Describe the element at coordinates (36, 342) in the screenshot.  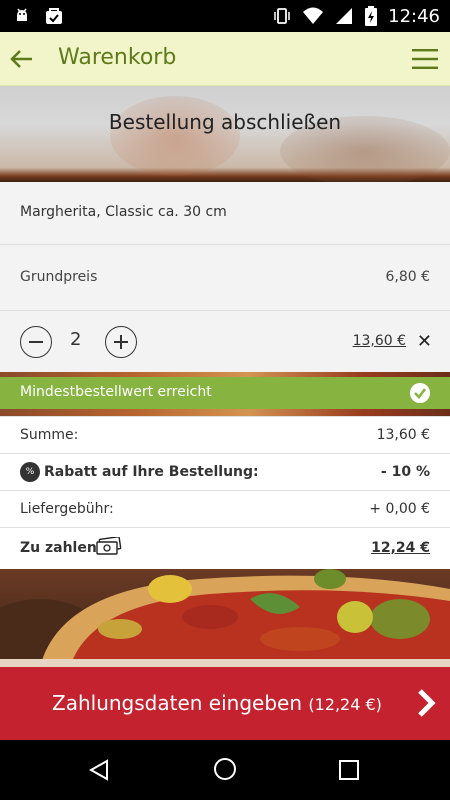
I see `decrease-quantity-button` at that location.